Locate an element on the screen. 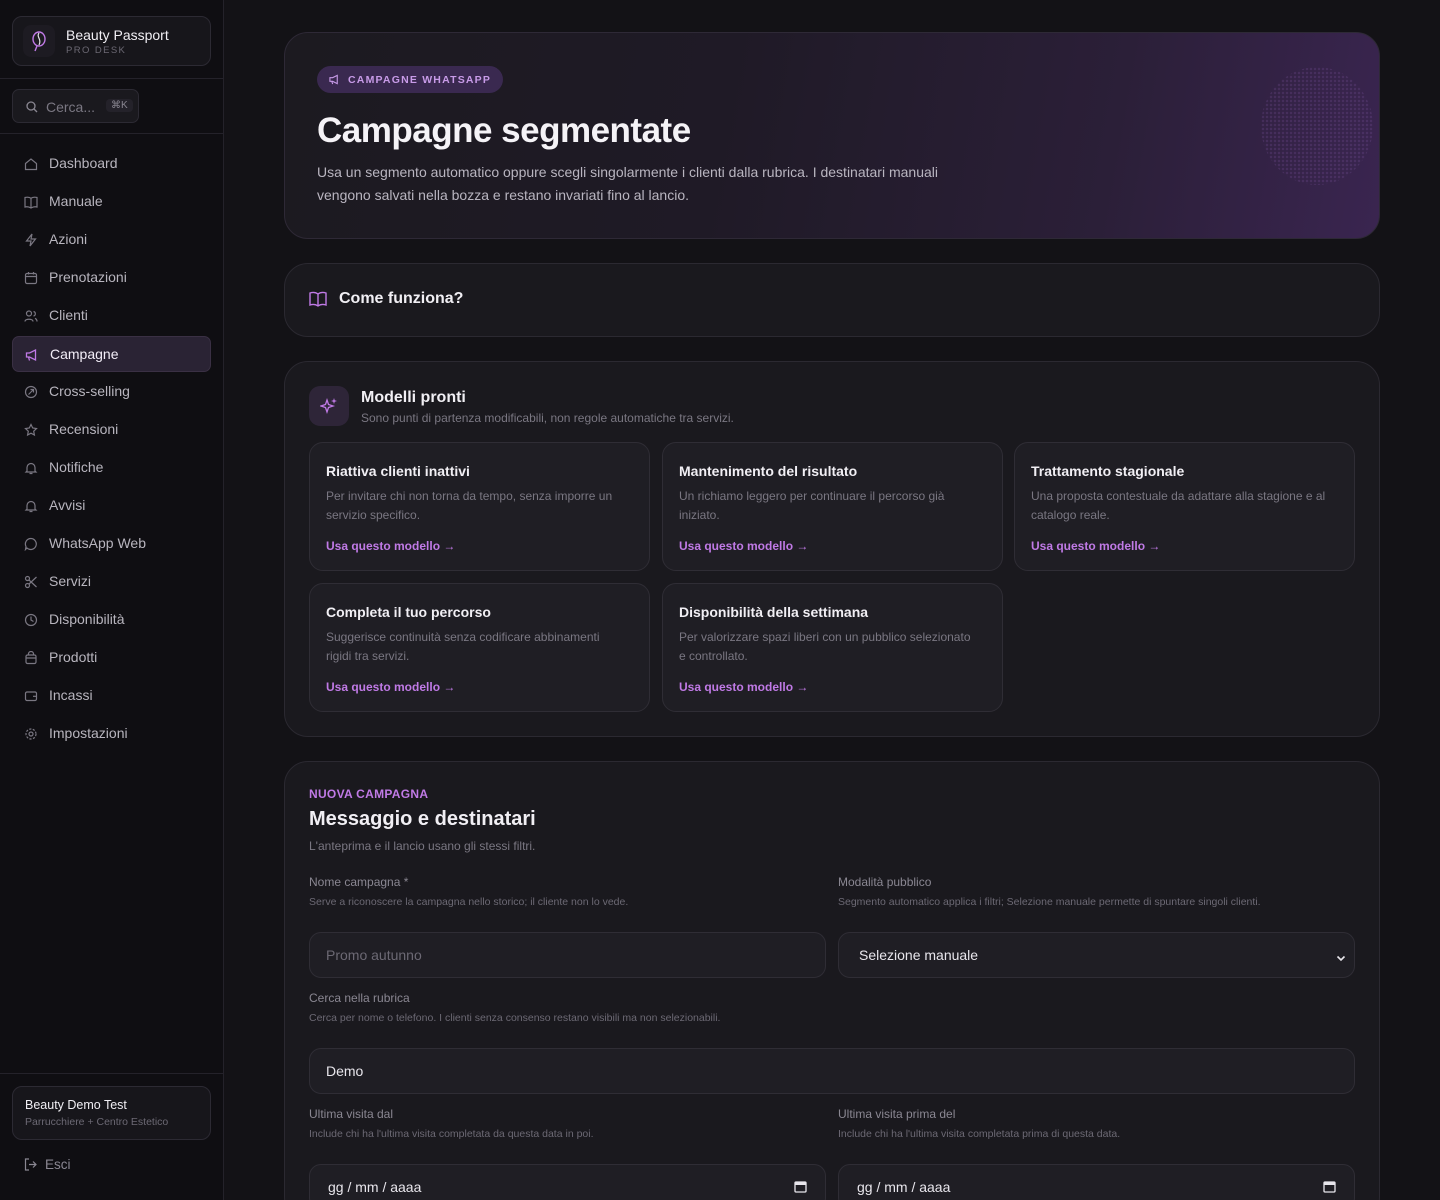  sidebar-item-avvisi: Avvisi is located at coordinates (111, 506).